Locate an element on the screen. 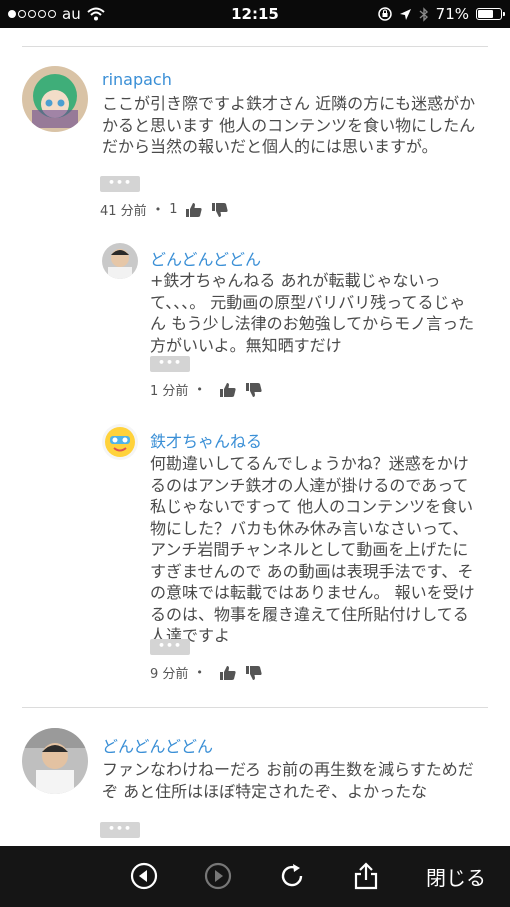  comment-time: 1 分前 is located at coordinates (169, 391).